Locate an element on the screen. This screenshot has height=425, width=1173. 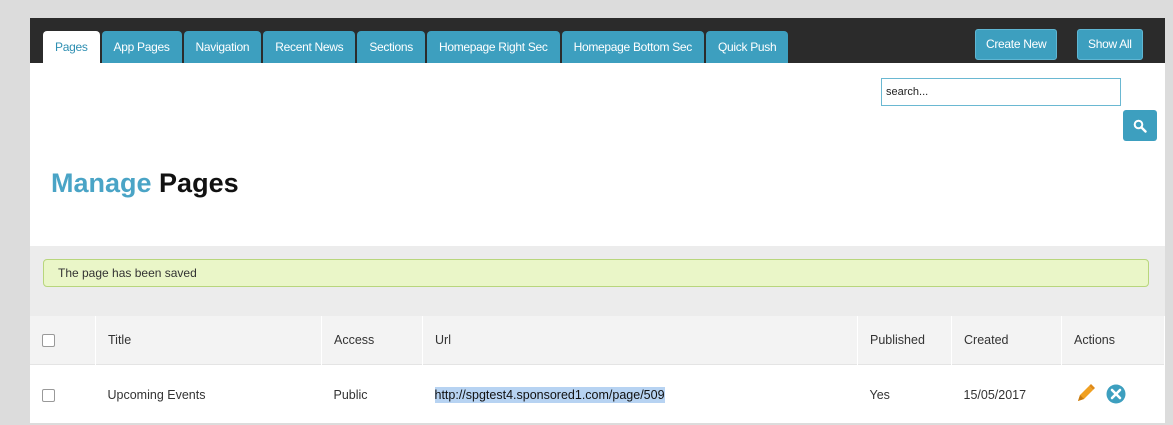
cell-created: 15/05/2017 is located at coordinates (1007, 395).